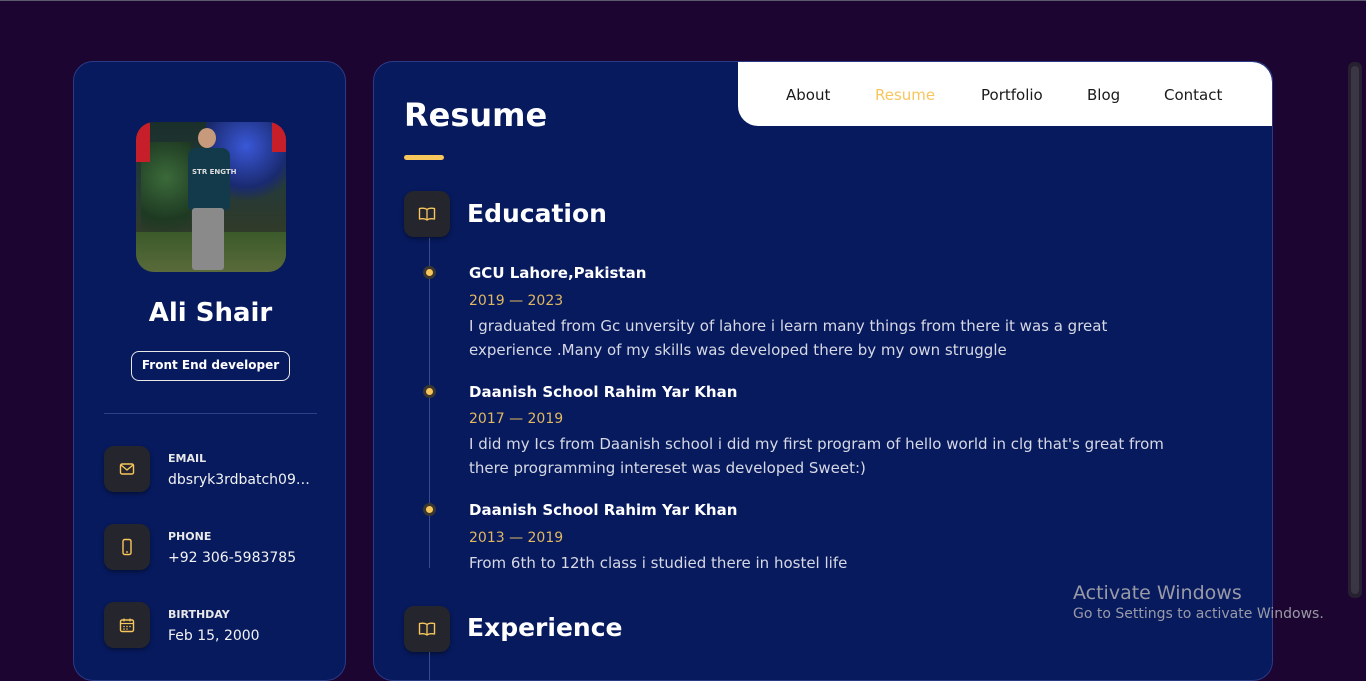 This screenshot has width=1366, height=681. I want to click on avatar: STR ENGTH, so click(211, 197).